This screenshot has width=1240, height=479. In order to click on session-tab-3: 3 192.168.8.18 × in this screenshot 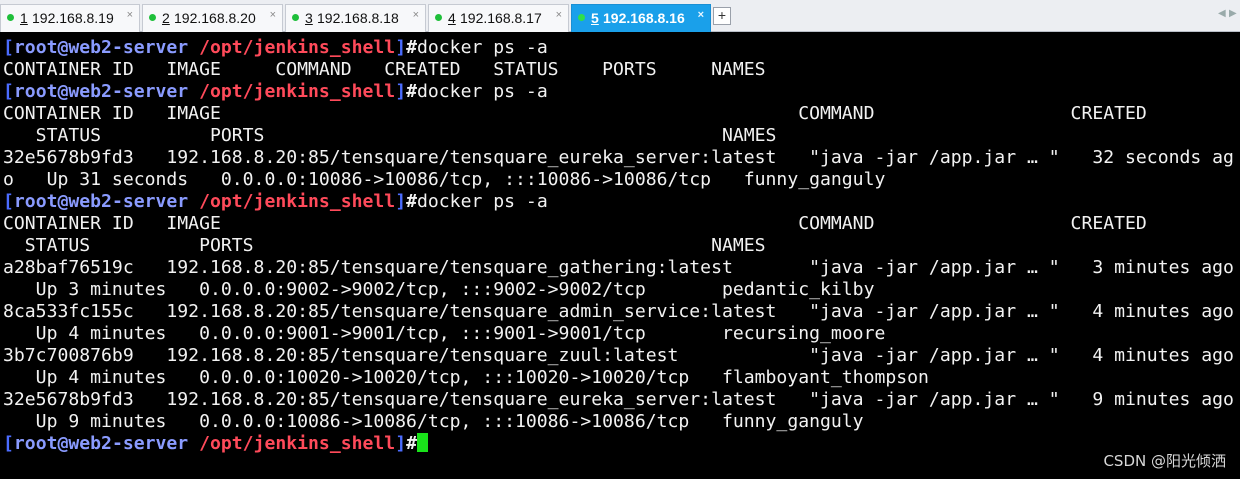, I will do `click(355, 18)`.